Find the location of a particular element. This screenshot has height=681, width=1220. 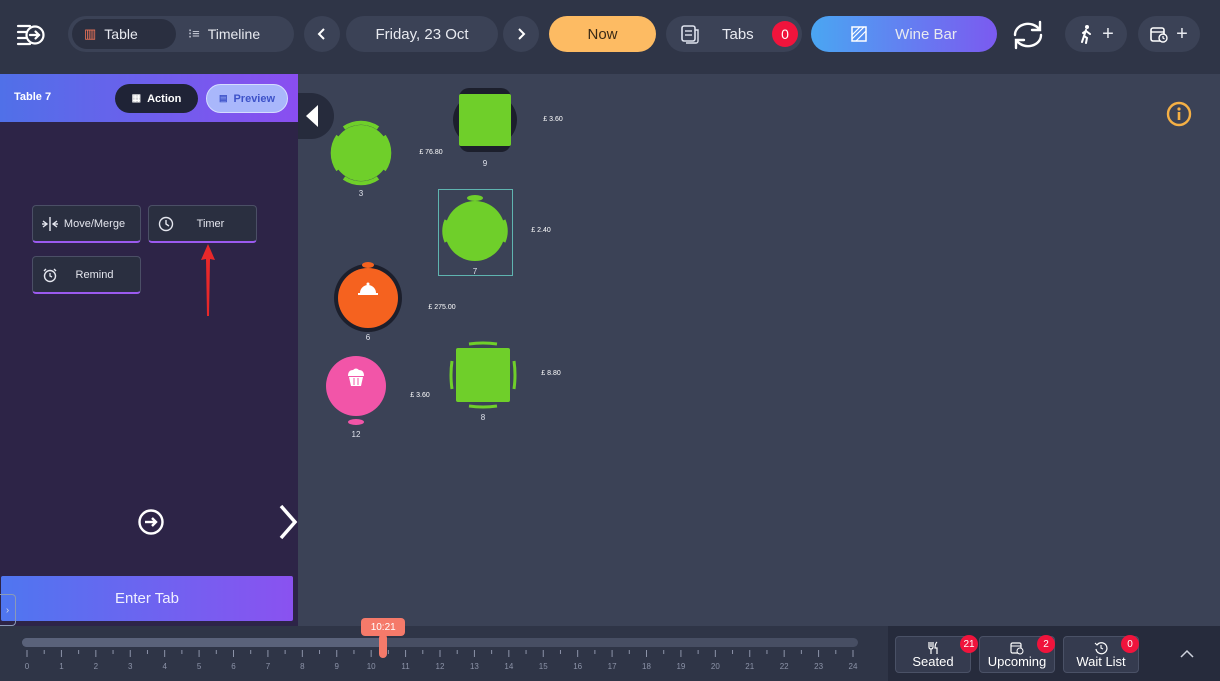

add-reservation-button: + is located at coordinates (1169, 34).